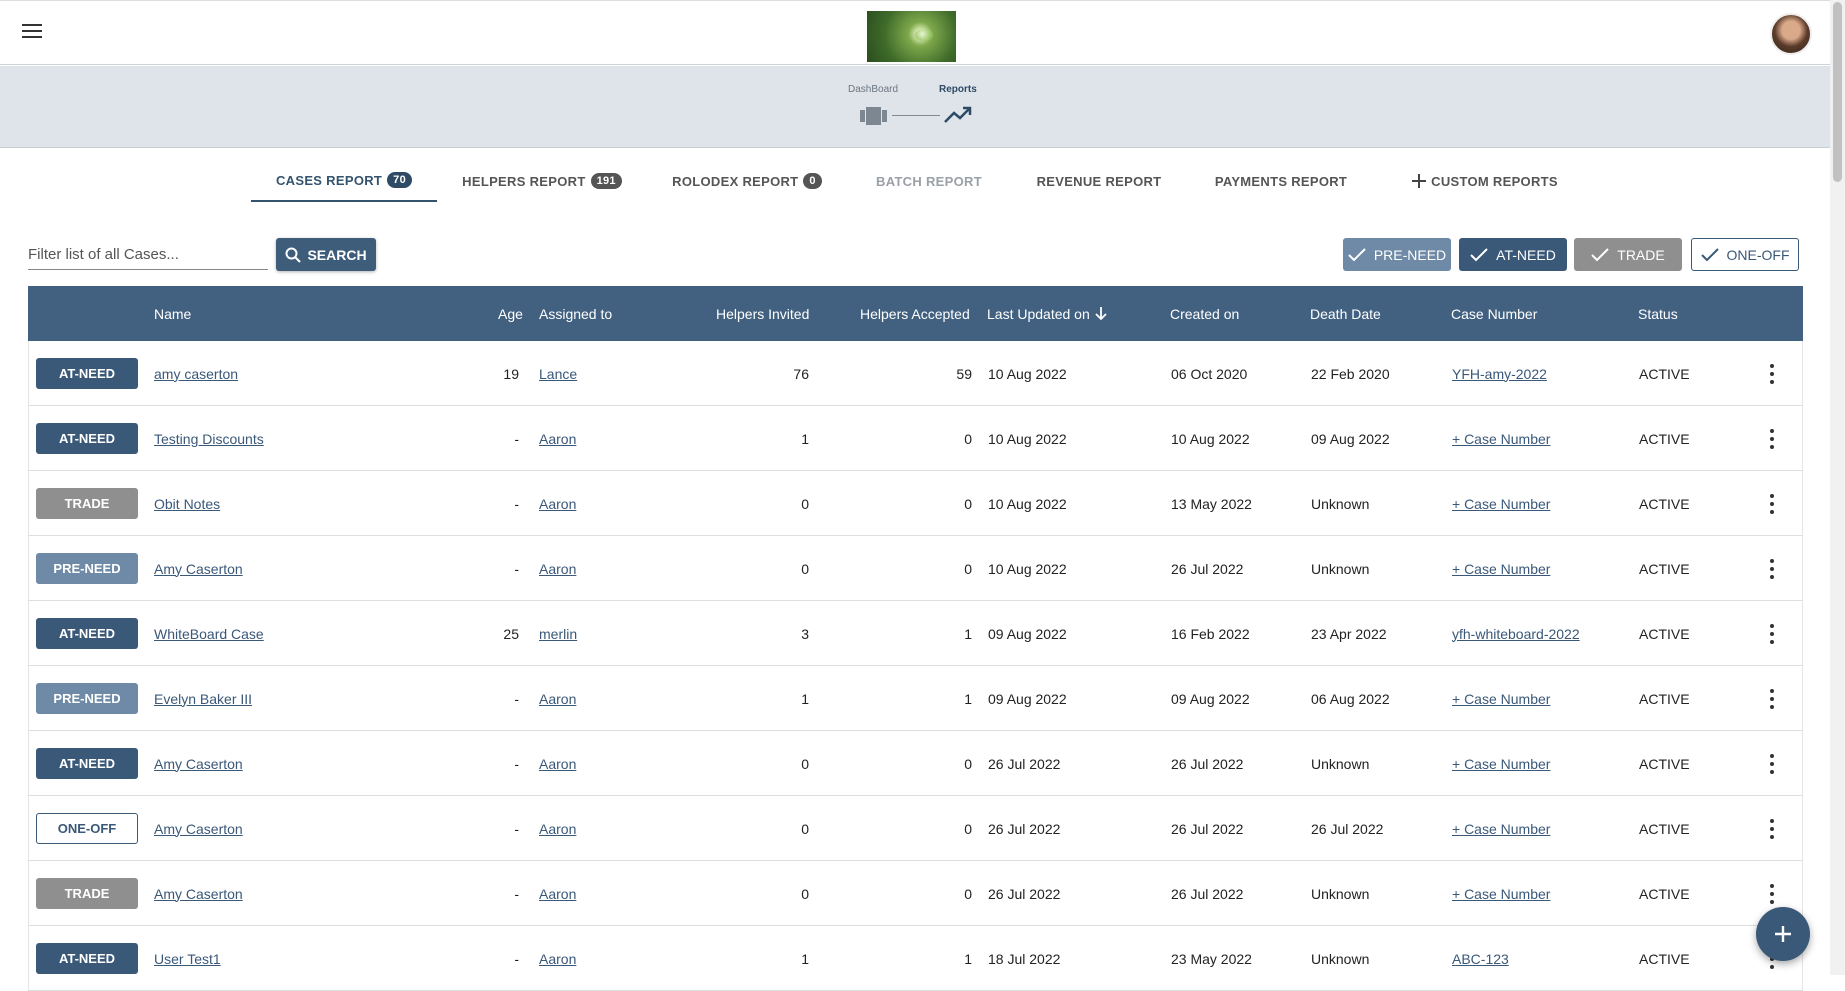  I want to click on created-on-cell: 26 Jul 2022, so click(1207, 568).